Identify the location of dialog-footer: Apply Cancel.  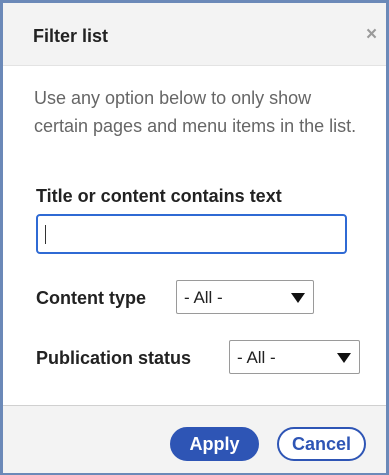
(194, 439).